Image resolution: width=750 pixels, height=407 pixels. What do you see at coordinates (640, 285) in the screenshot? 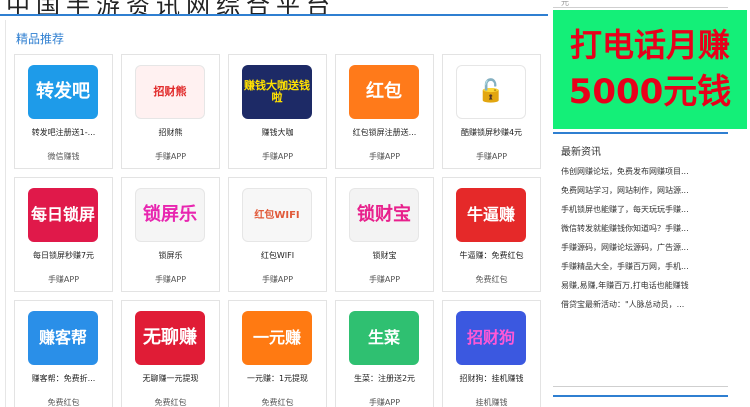
I see `news-item: 易赚,易赚,年赚百万,打电话也能赚钱` at bounding box center [640, 285].